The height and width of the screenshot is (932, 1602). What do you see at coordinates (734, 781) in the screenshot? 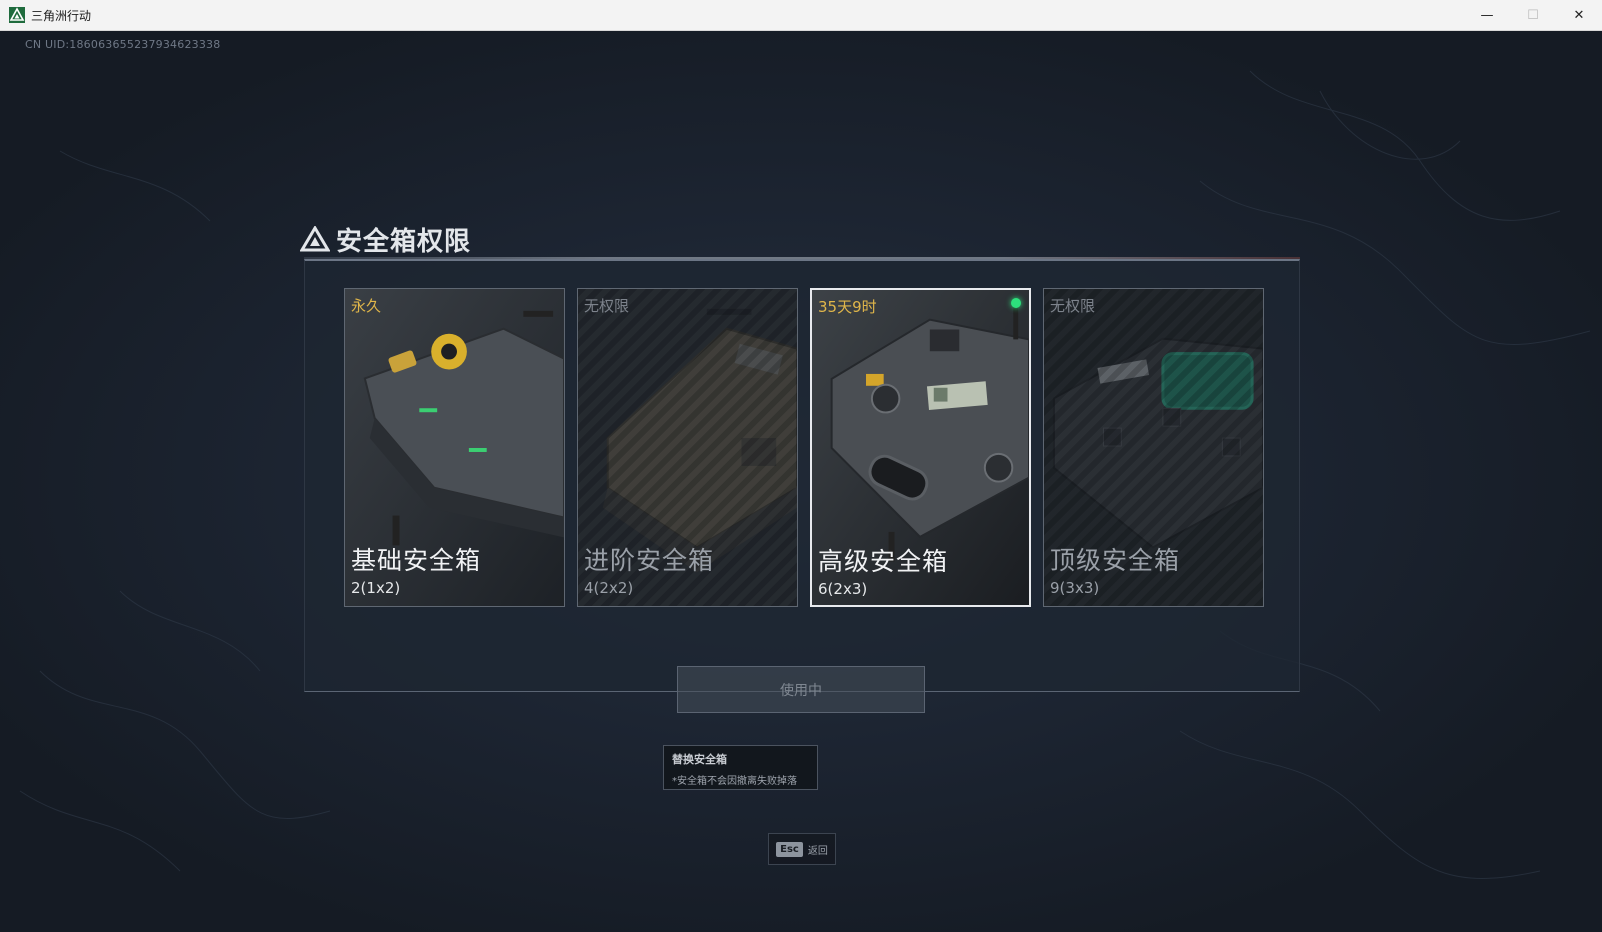
I see `info-note: *安全箱不会因撤离失败掉落` at bounding box center [734, 781].